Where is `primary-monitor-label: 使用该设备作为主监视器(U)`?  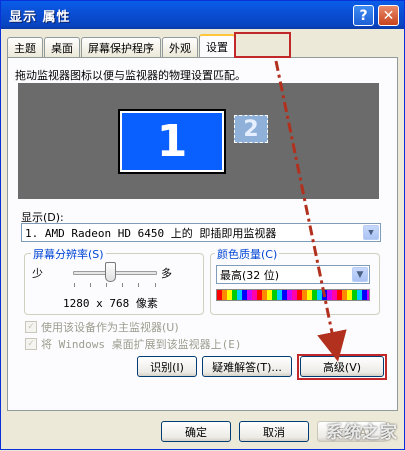
primary-monitor-label: 使用该设备作为主监视器(U) is located at coordinates (110, 327).